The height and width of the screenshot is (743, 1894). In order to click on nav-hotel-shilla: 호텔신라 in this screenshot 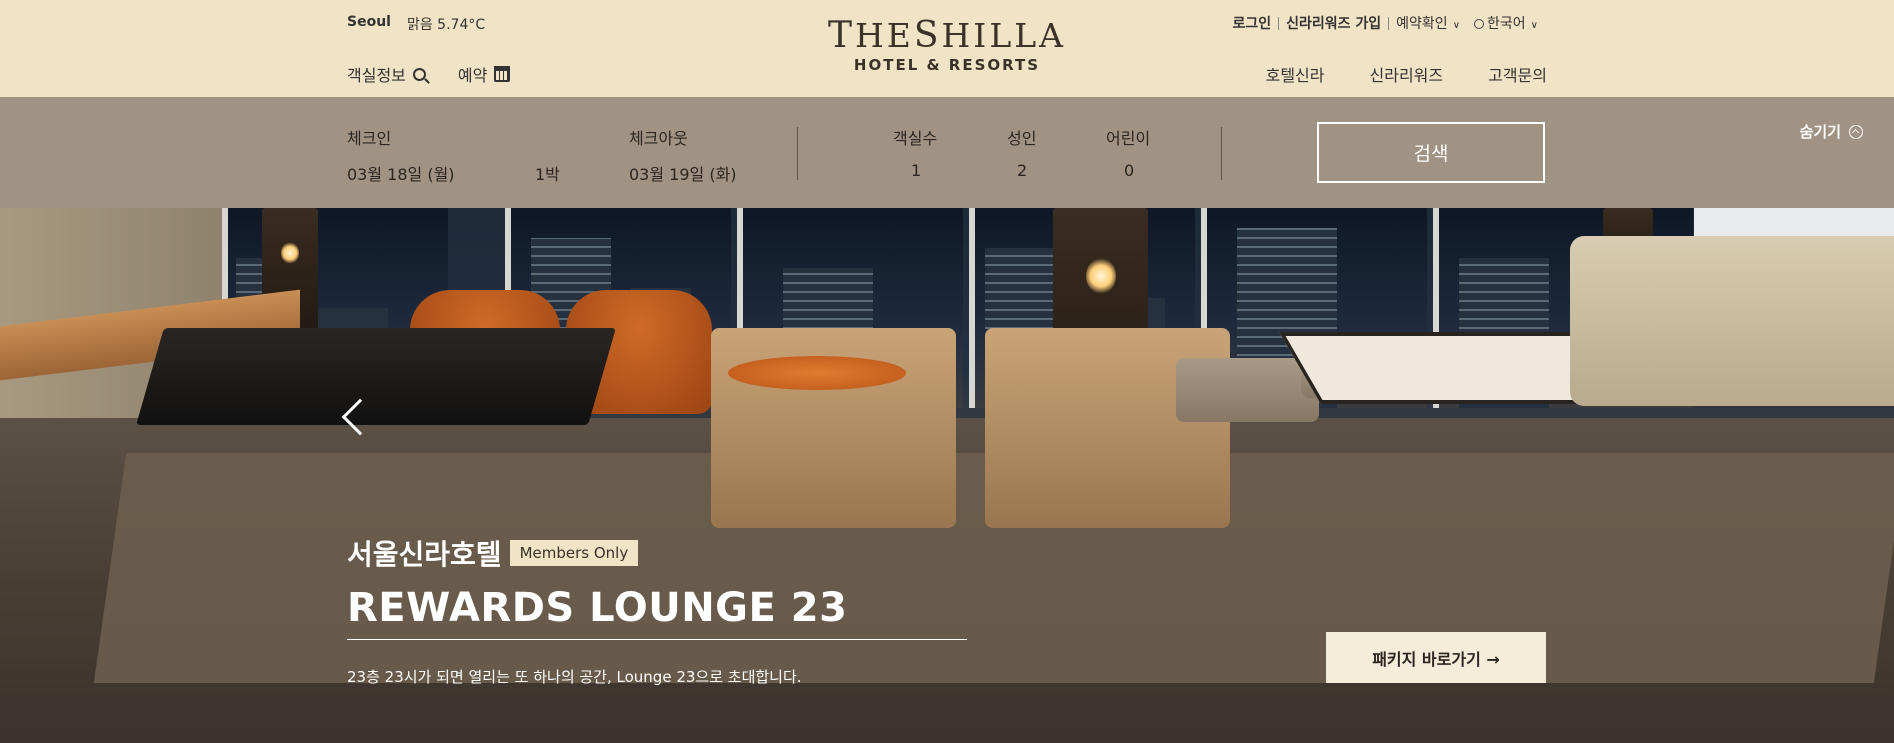, I will do `click(1295, 74)`.